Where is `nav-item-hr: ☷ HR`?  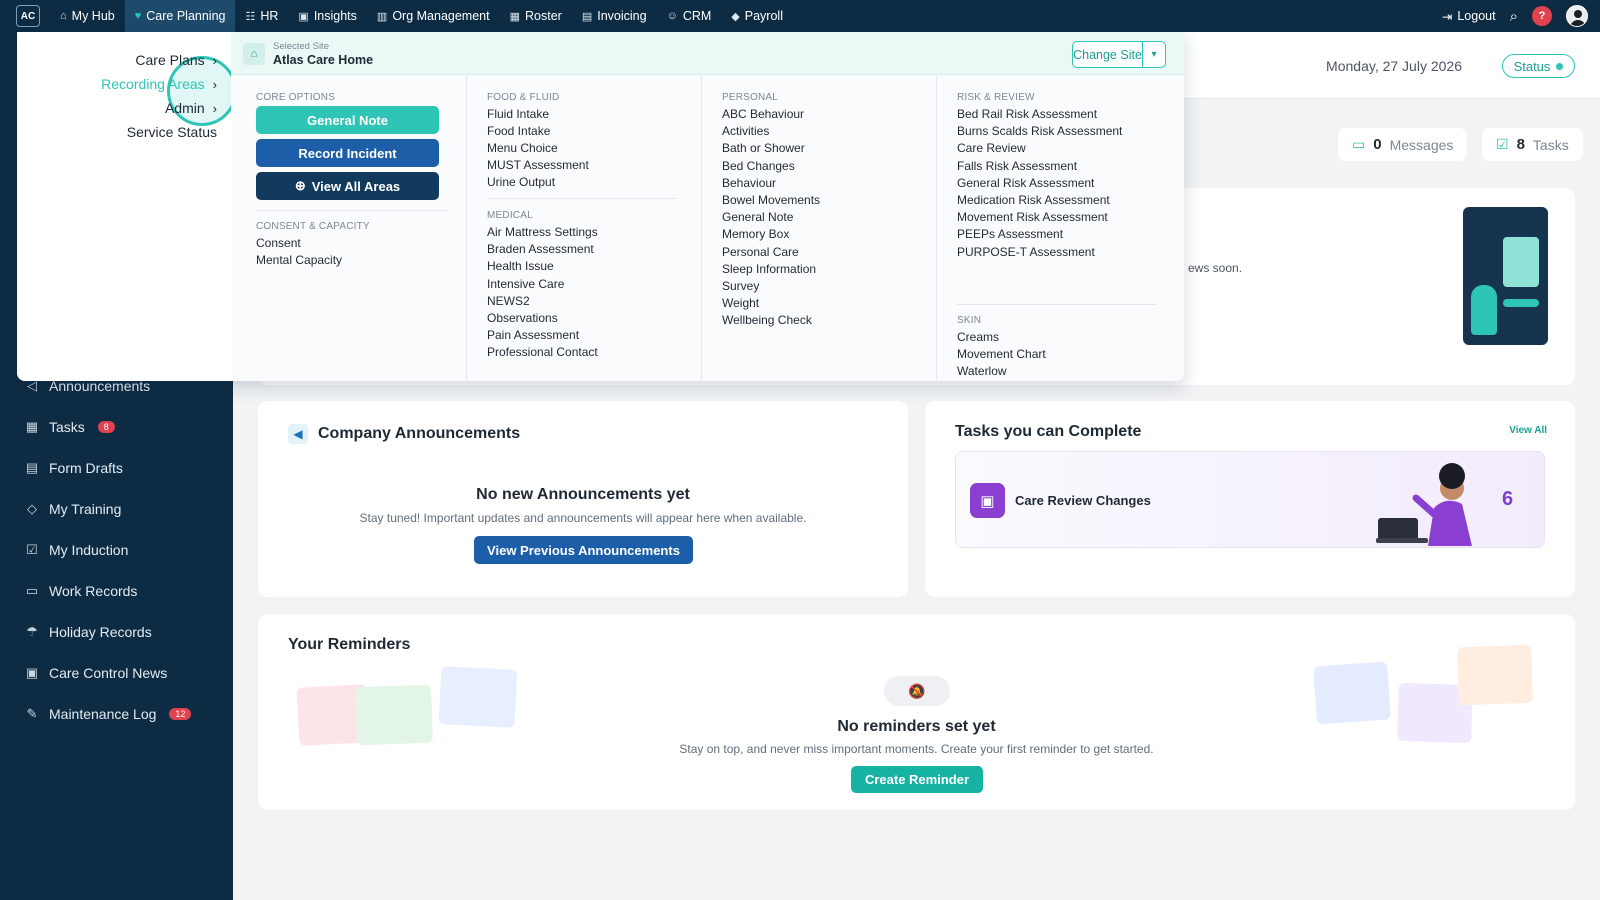
nav-item-hr: ☷ HR is located at coordinates (261, 16).